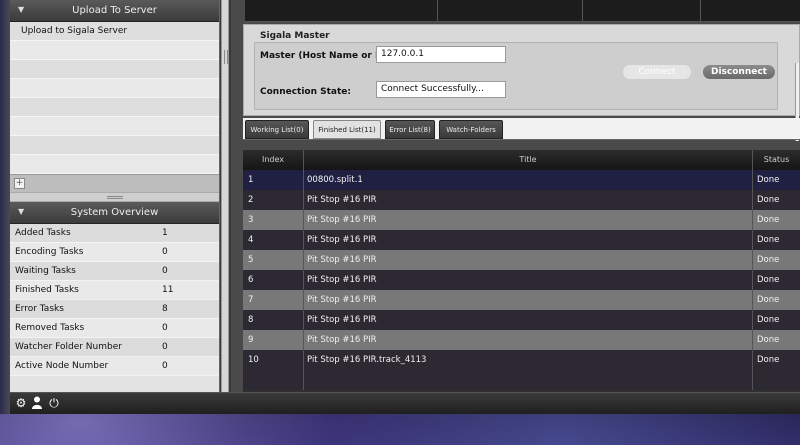  What do you see at coordinates (49, 252) in the screenshot?
I see `stats-label: Encoding Tasks` at bounding box center [49, 252].